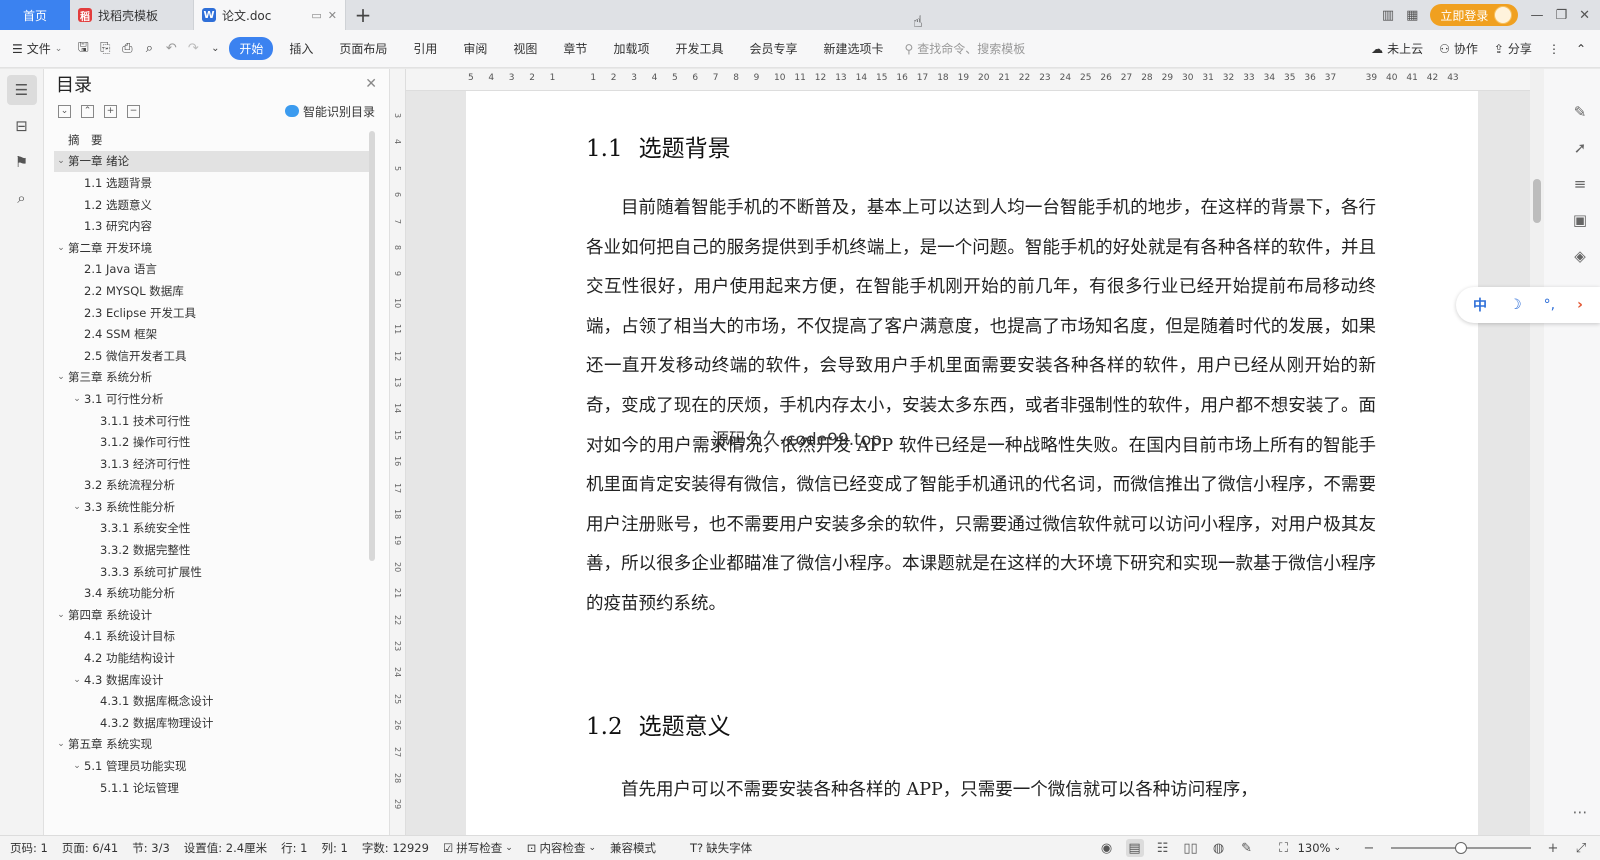 The image size is (1600, 860). I want to click on toc-item: 3.1.1 技术可行性, so click(214, 421).